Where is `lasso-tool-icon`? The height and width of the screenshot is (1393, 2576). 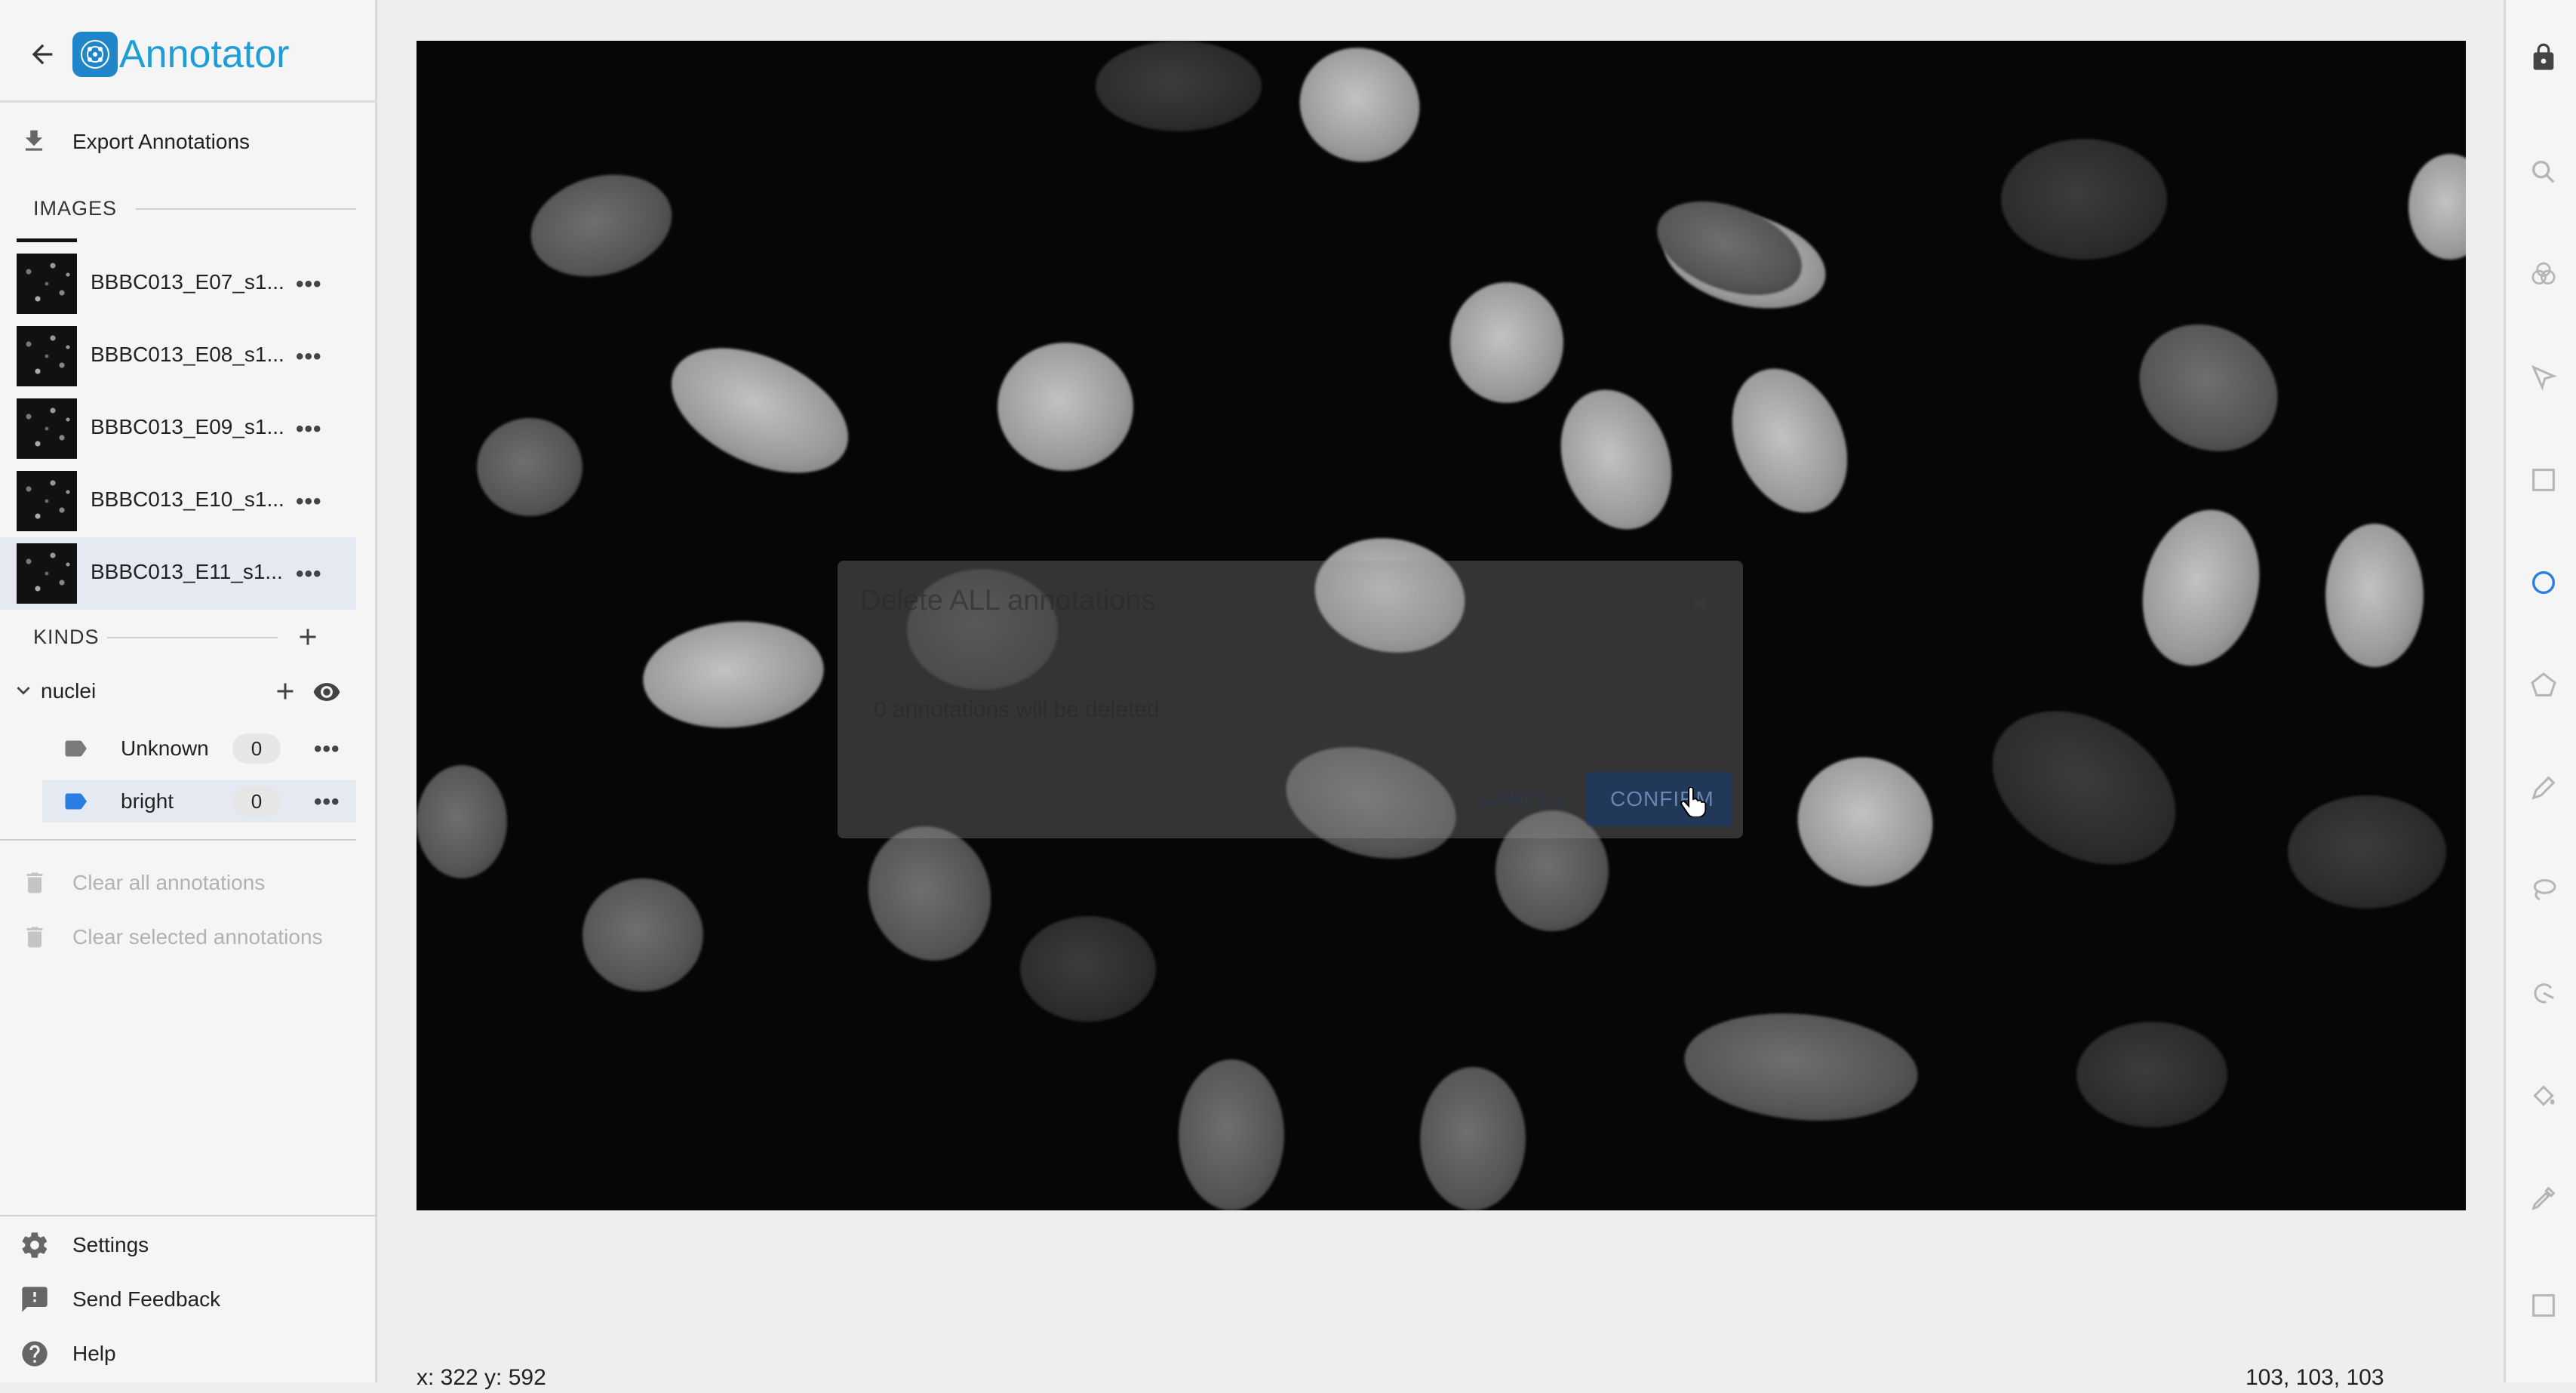
lasso-tool-icon is located at coordinates (2543, 890).